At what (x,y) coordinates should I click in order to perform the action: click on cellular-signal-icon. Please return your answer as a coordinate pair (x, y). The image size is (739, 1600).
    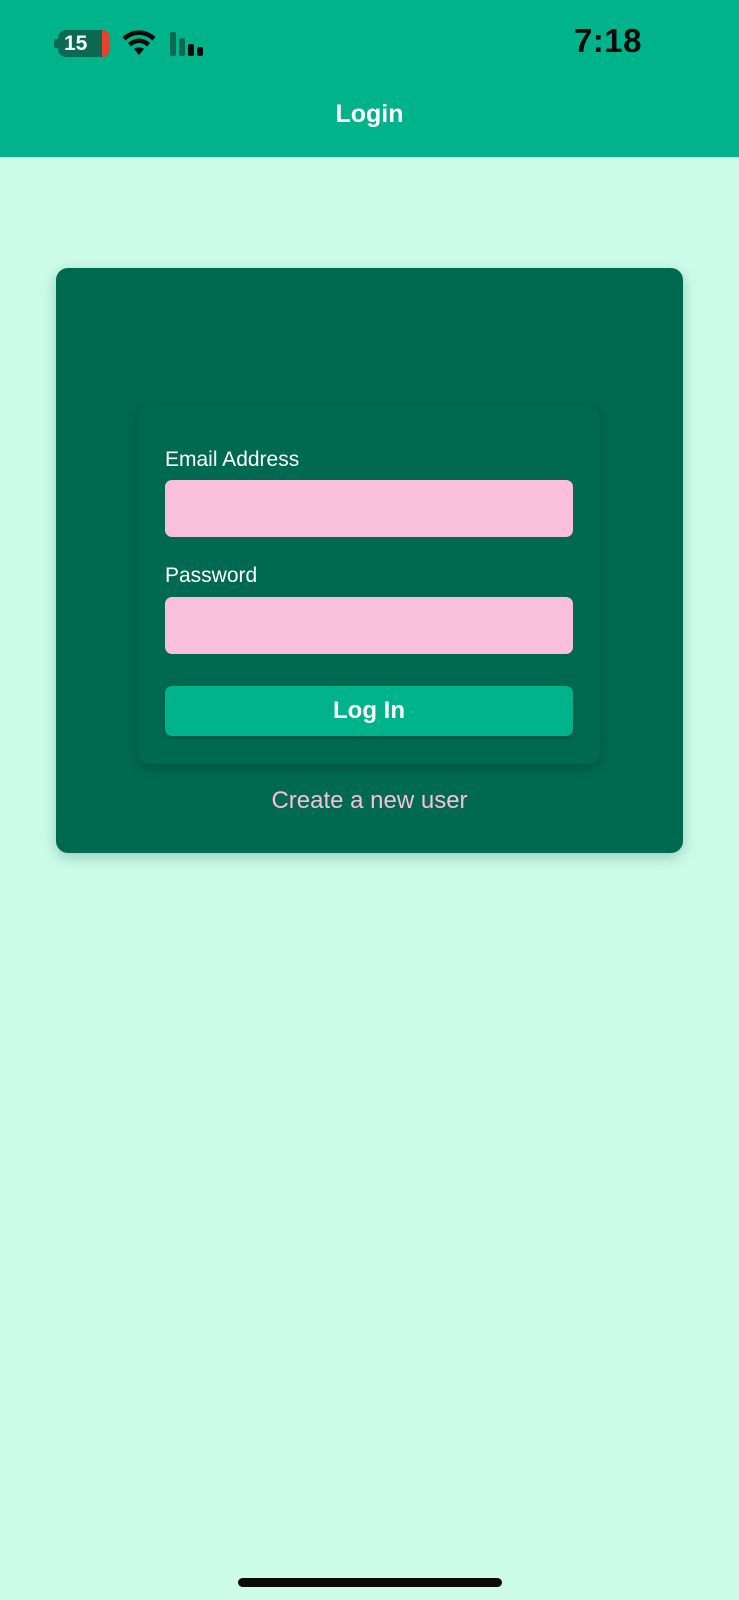
    Looking at the image, I should click on (186, 44).